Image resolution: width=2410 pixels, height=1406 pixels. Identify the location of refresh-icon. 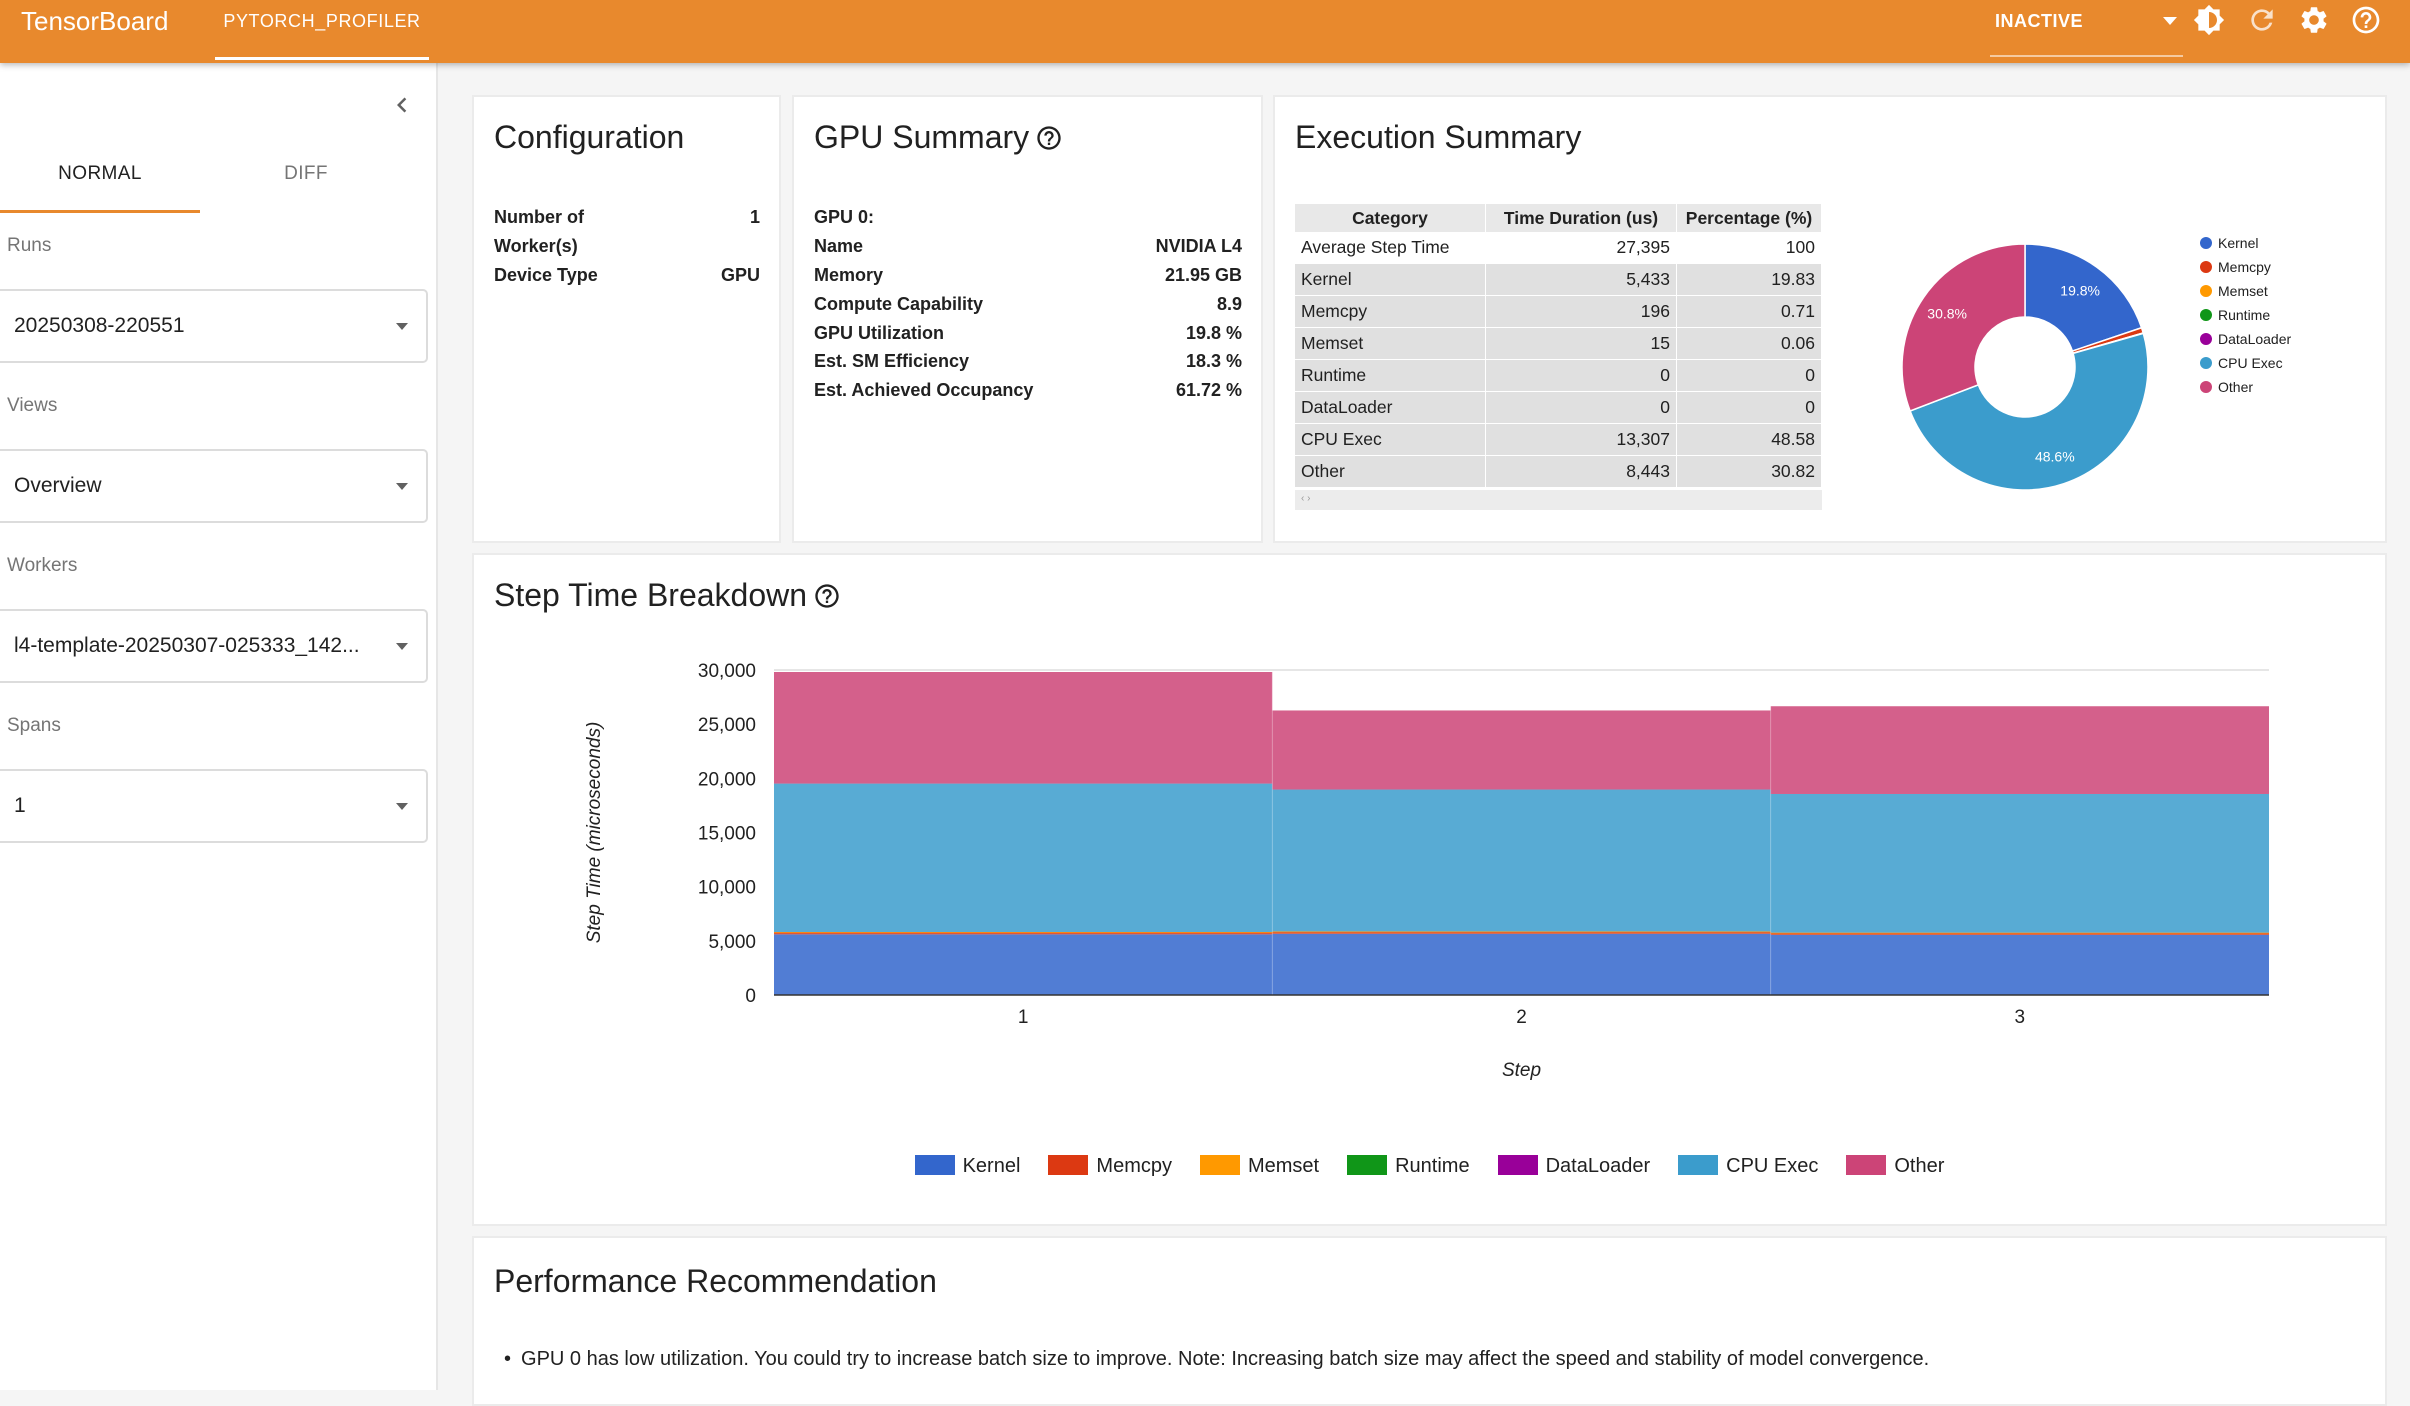
(2262, 20).